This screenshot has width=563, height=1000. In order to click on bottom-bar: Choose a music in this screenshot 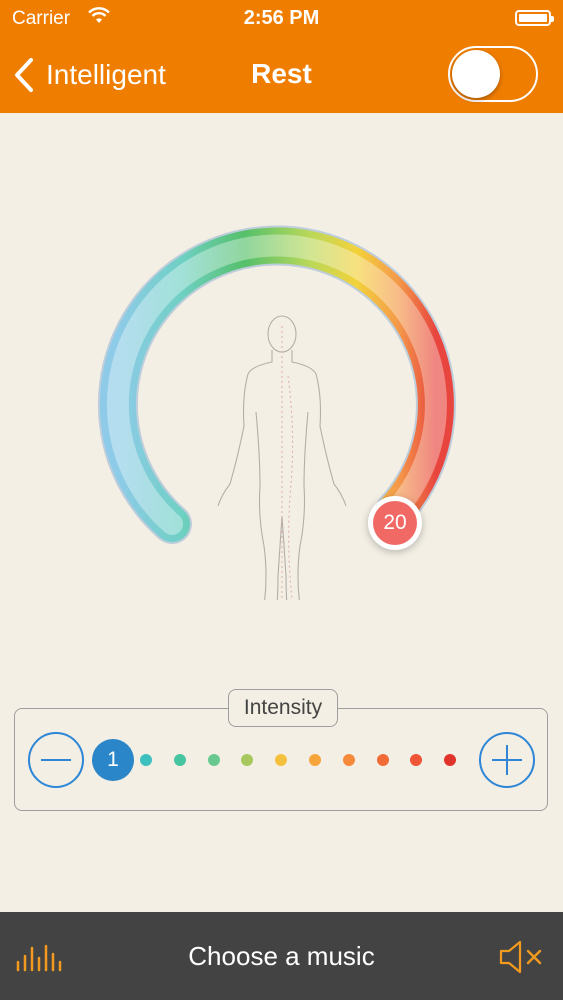, I will do `click(281, 956)`.